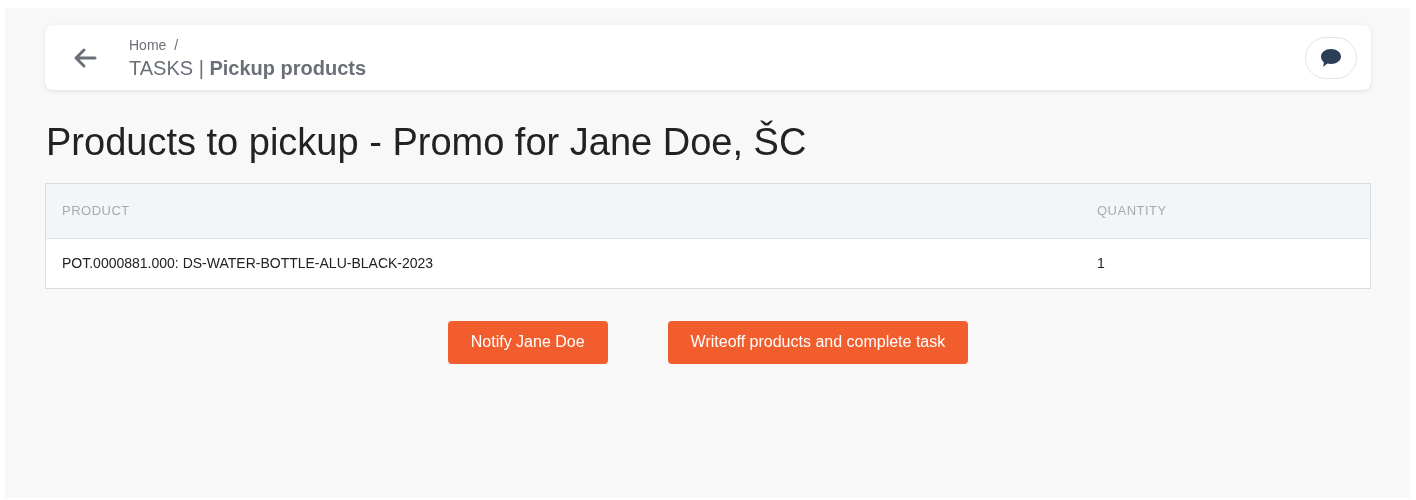 The width and height of the screenshot is (1416, 500). I want to click on back-arrow-icon, so click(85, 57).